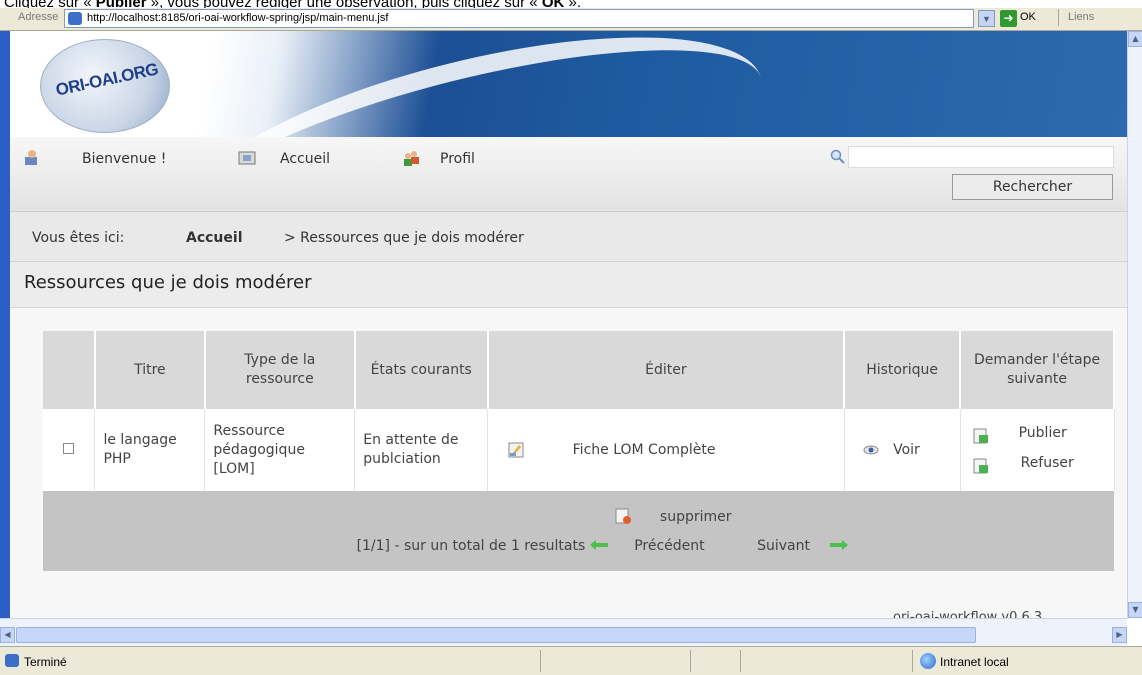 The height and width of the screenshot is (675, 1142). I want to click on scroll-right-icon: ▶, so click(1119, 635).